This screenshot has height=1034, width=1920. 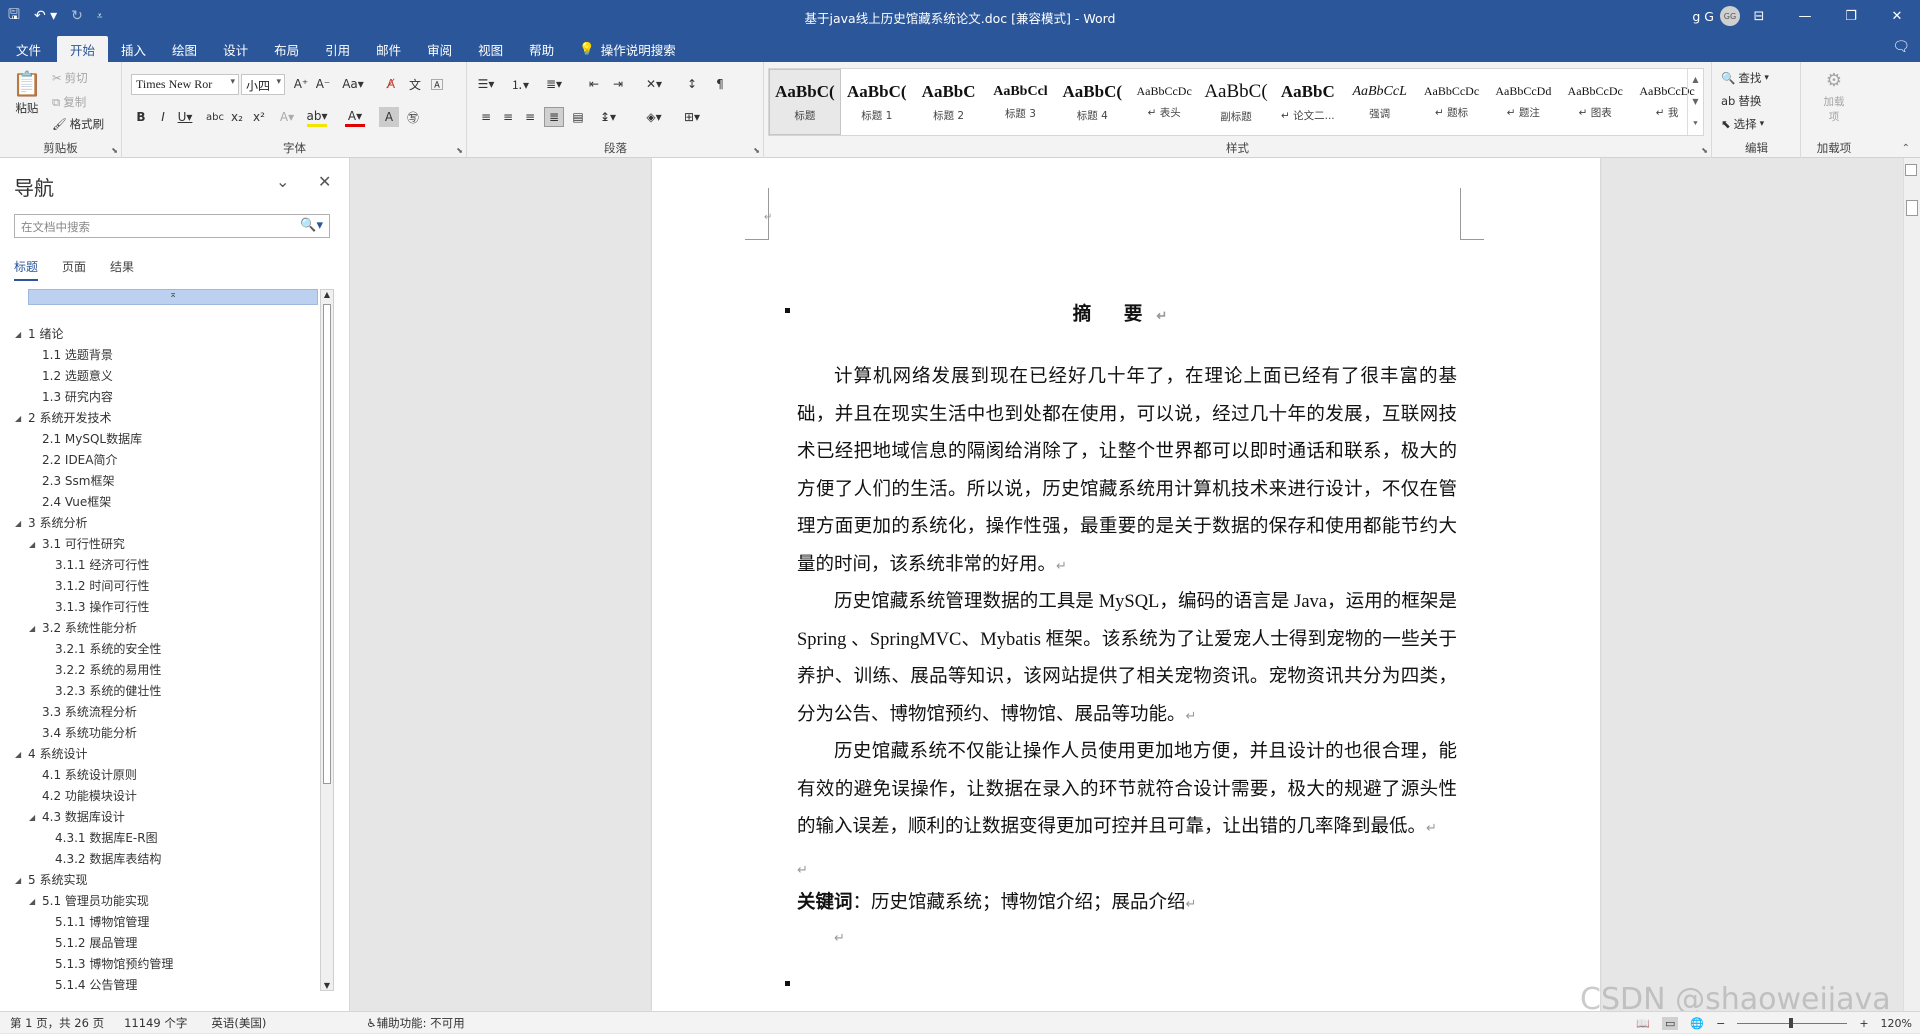 What do you see at coordinates (1851, 16) in the screenshot?
I see `restore-button: ❐` at bounding box center [1851, 16].